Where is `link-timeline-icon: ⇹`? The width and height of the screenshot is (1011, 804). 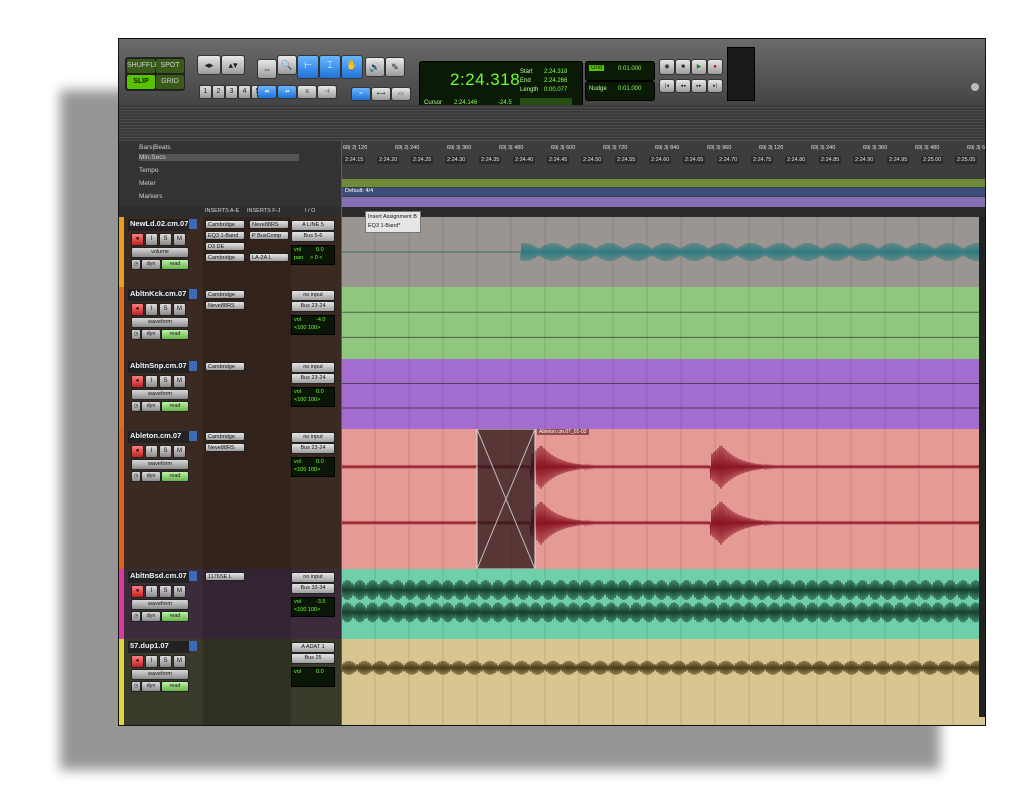
link-timeline-icon: ⇹ is located at coordinates (267, 92).